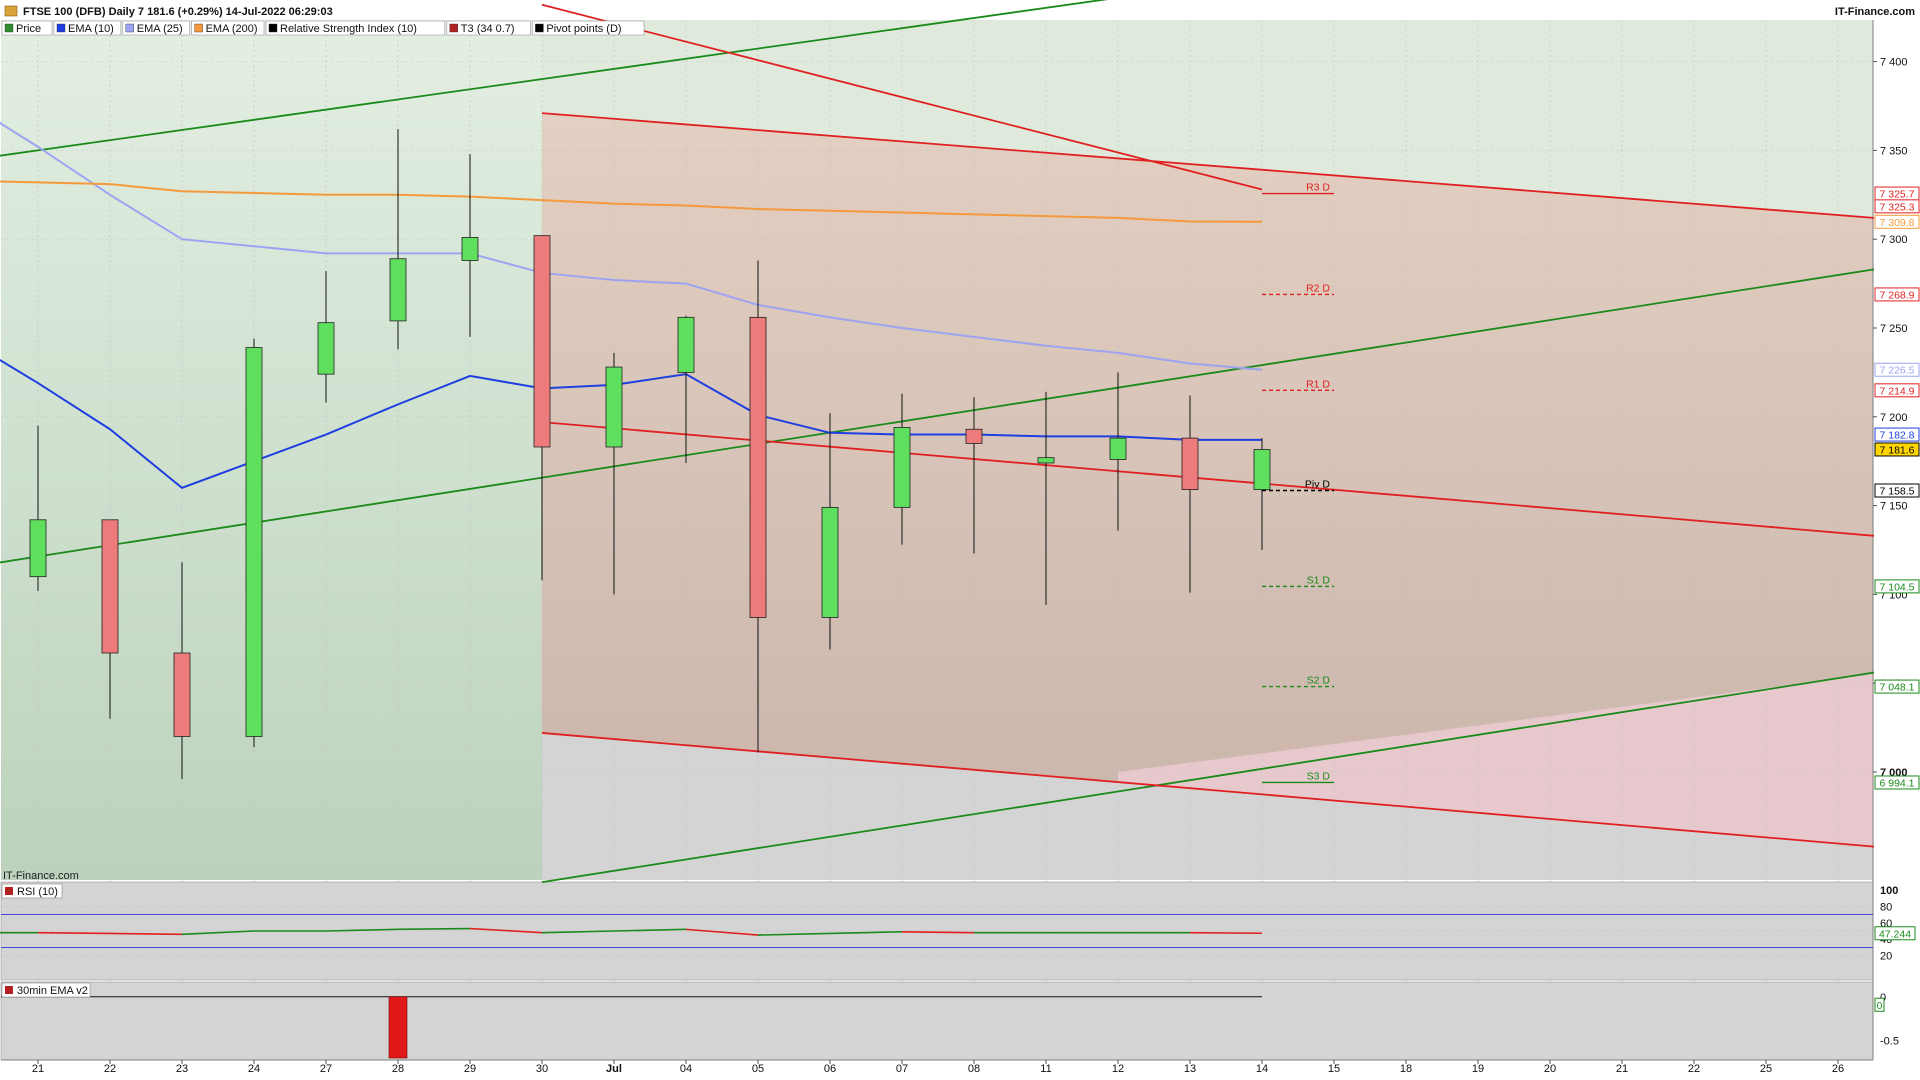 This screenshot has height=1080, width=1920. What do you see at coordinates (1889, 1042) in the screenshot?
I see `oscillator-tick-label: -0.5` at bounding box center [1889, 1042].